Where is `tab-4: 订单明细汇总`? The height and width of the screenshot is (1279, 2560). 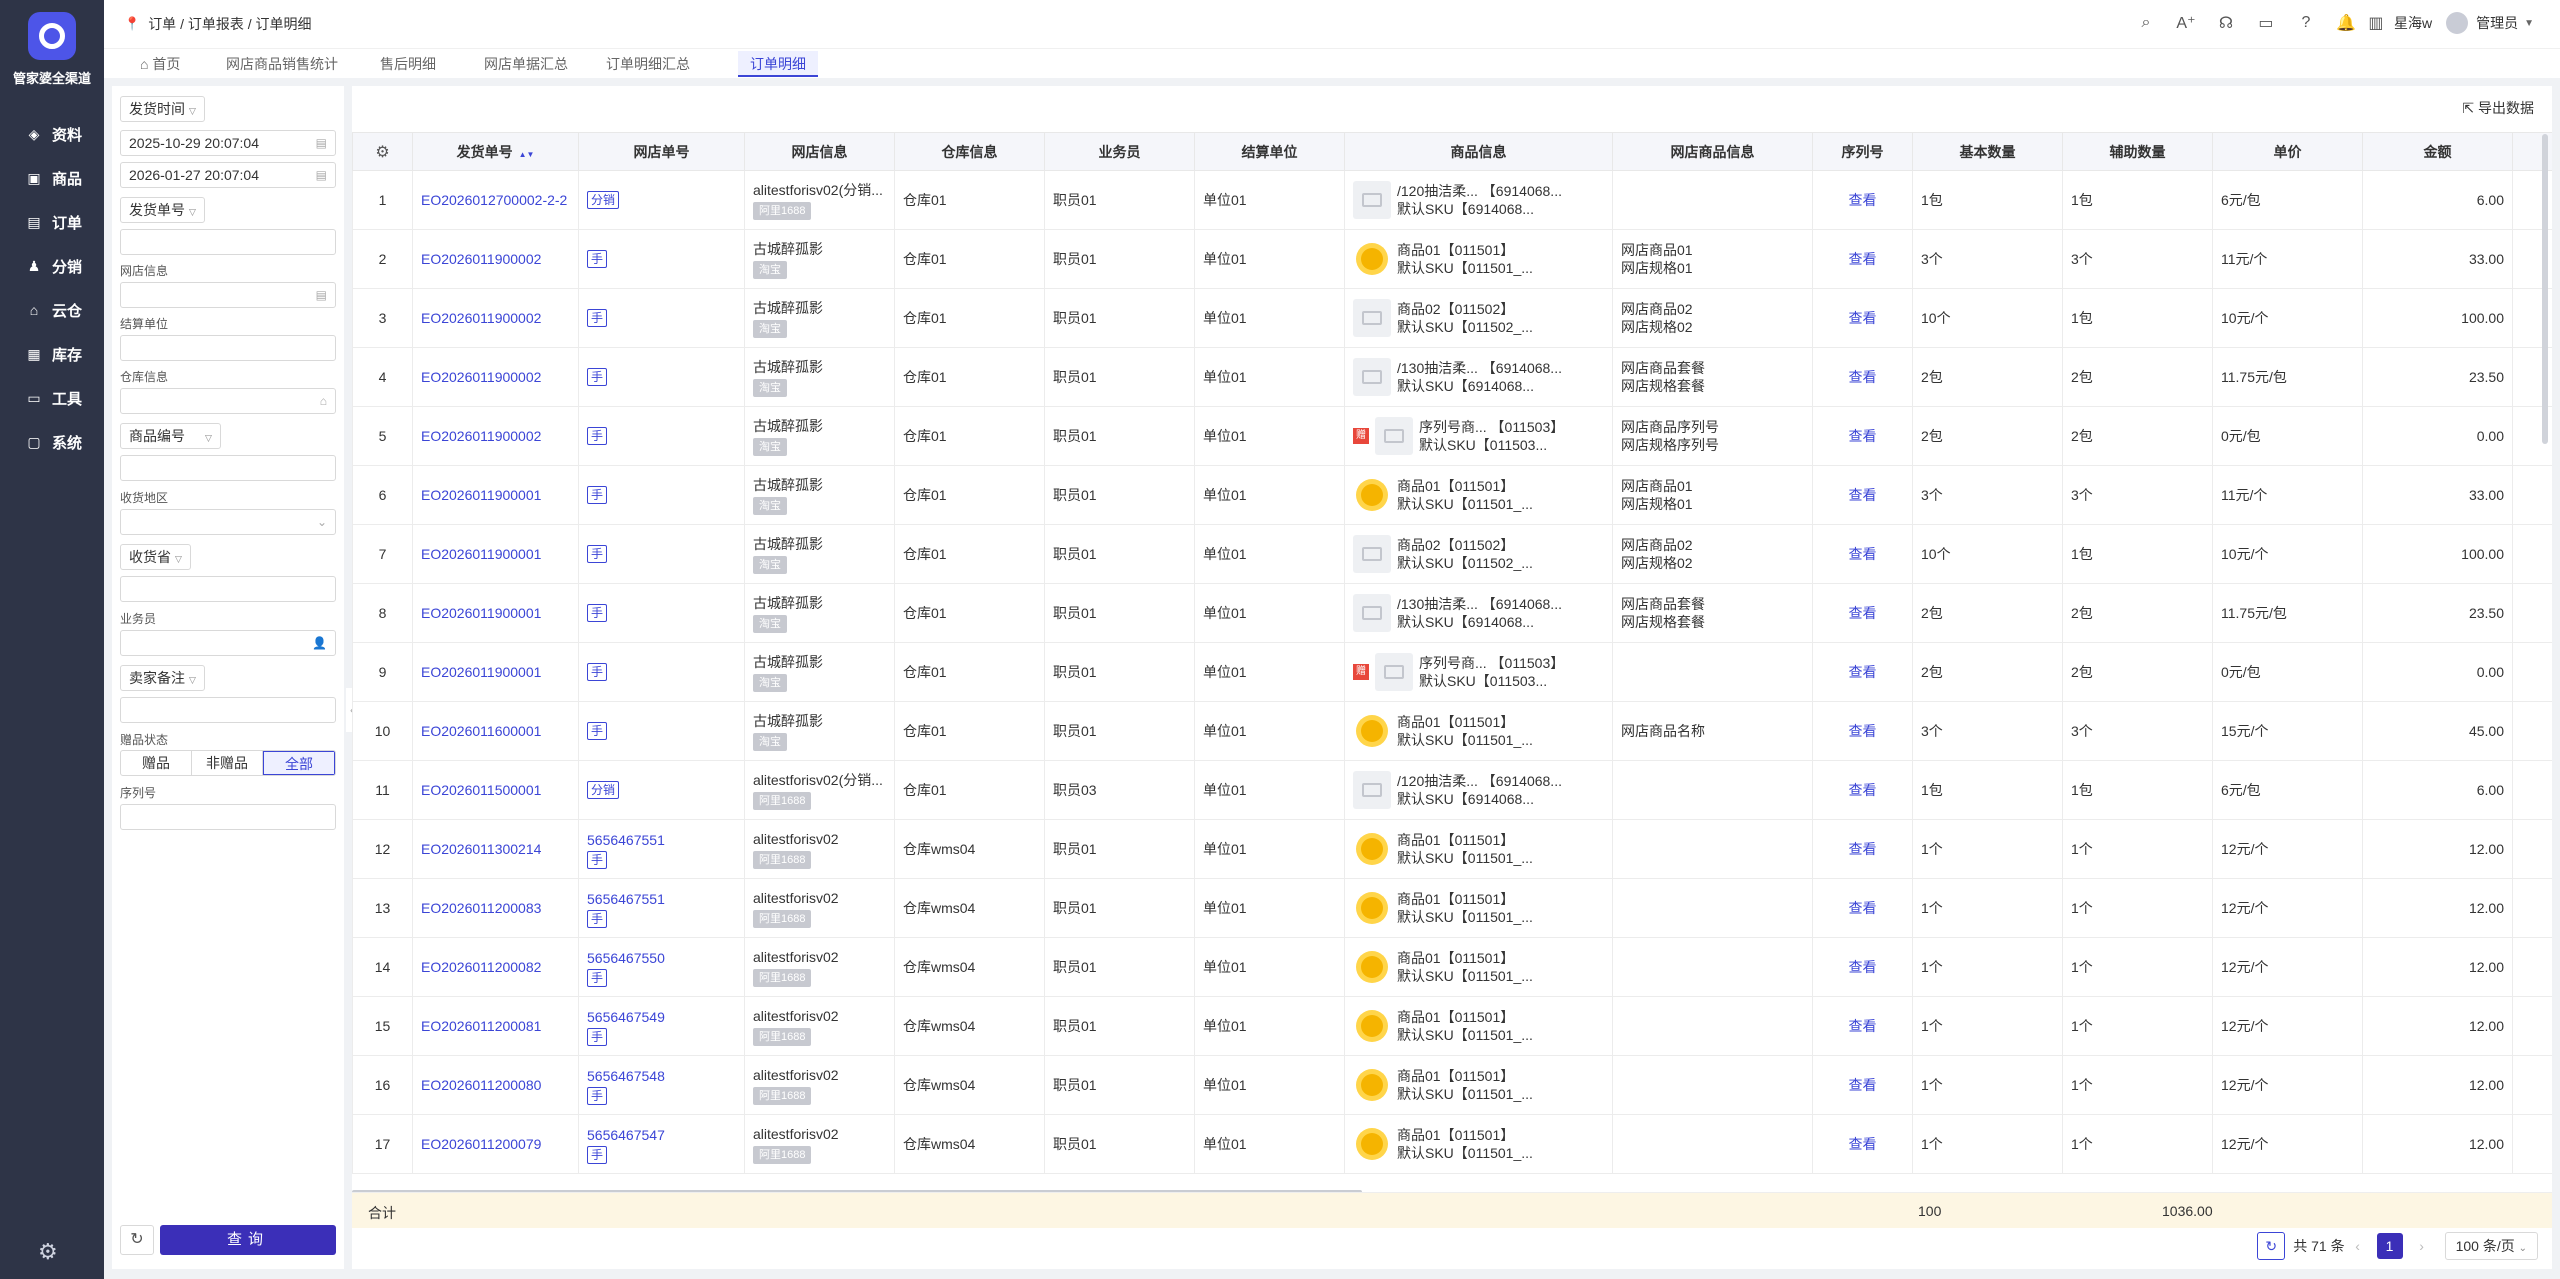 tab-4: 订单明细汇总 is located at coordinates (648, 64).